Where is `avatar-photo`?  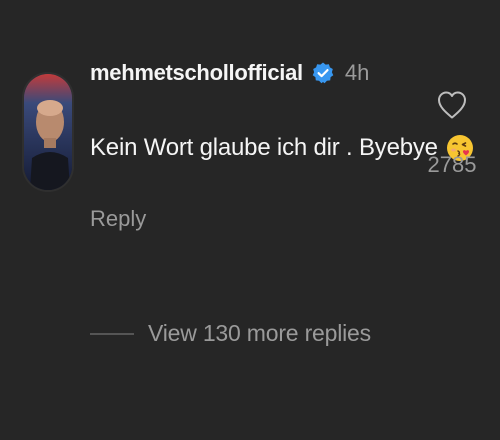
avatar-photo is located at coordinates (48, 132).